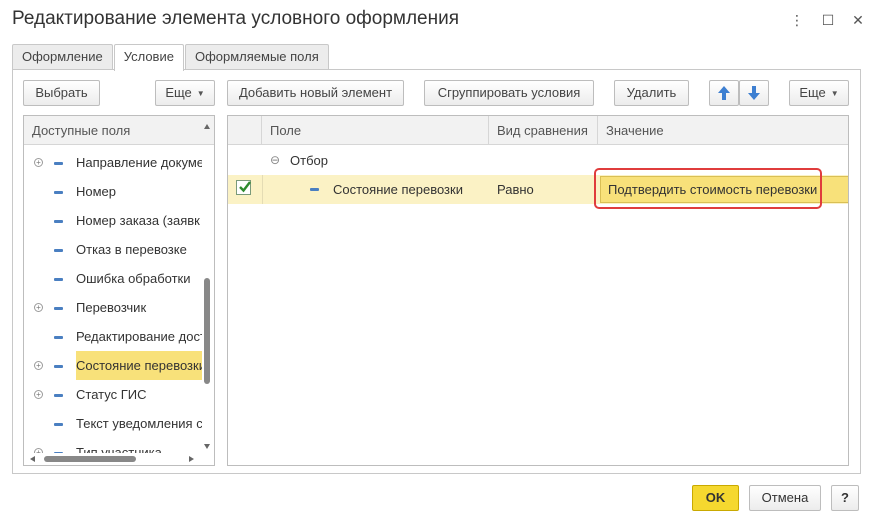  I want to click on list-item-label: Номер, so click(96, 191).